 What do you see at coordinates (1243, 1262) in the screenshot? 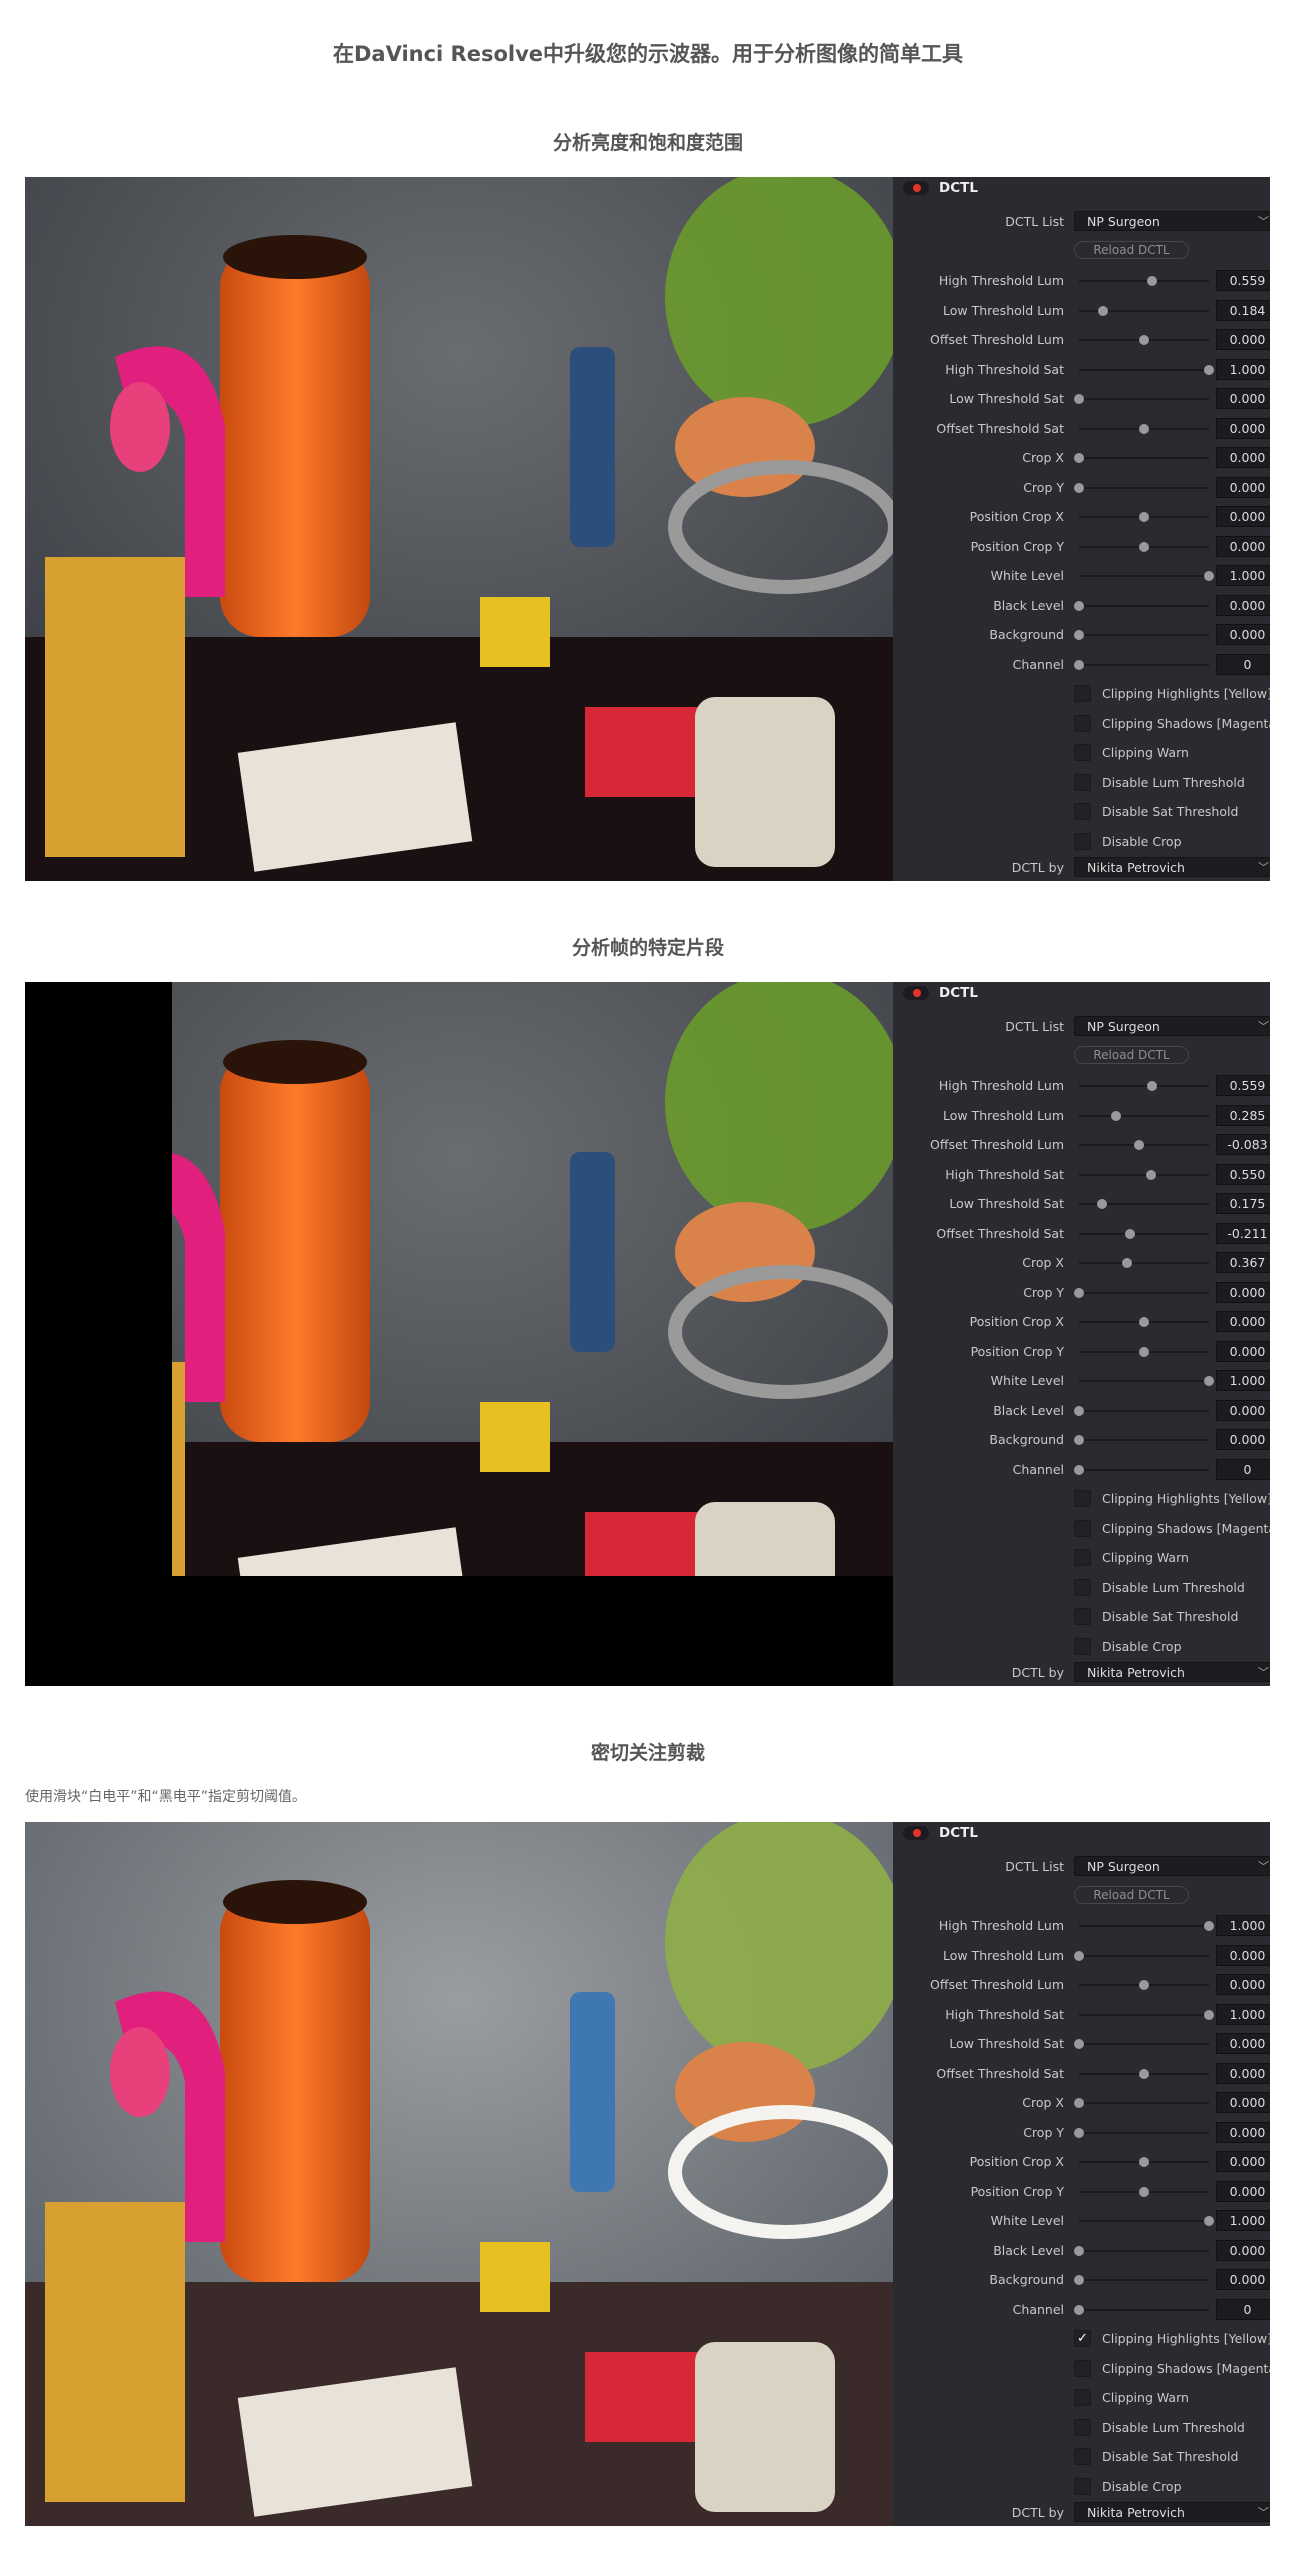
I see `slider-value-field: 0.367` at bounding box center [1243, 1262].